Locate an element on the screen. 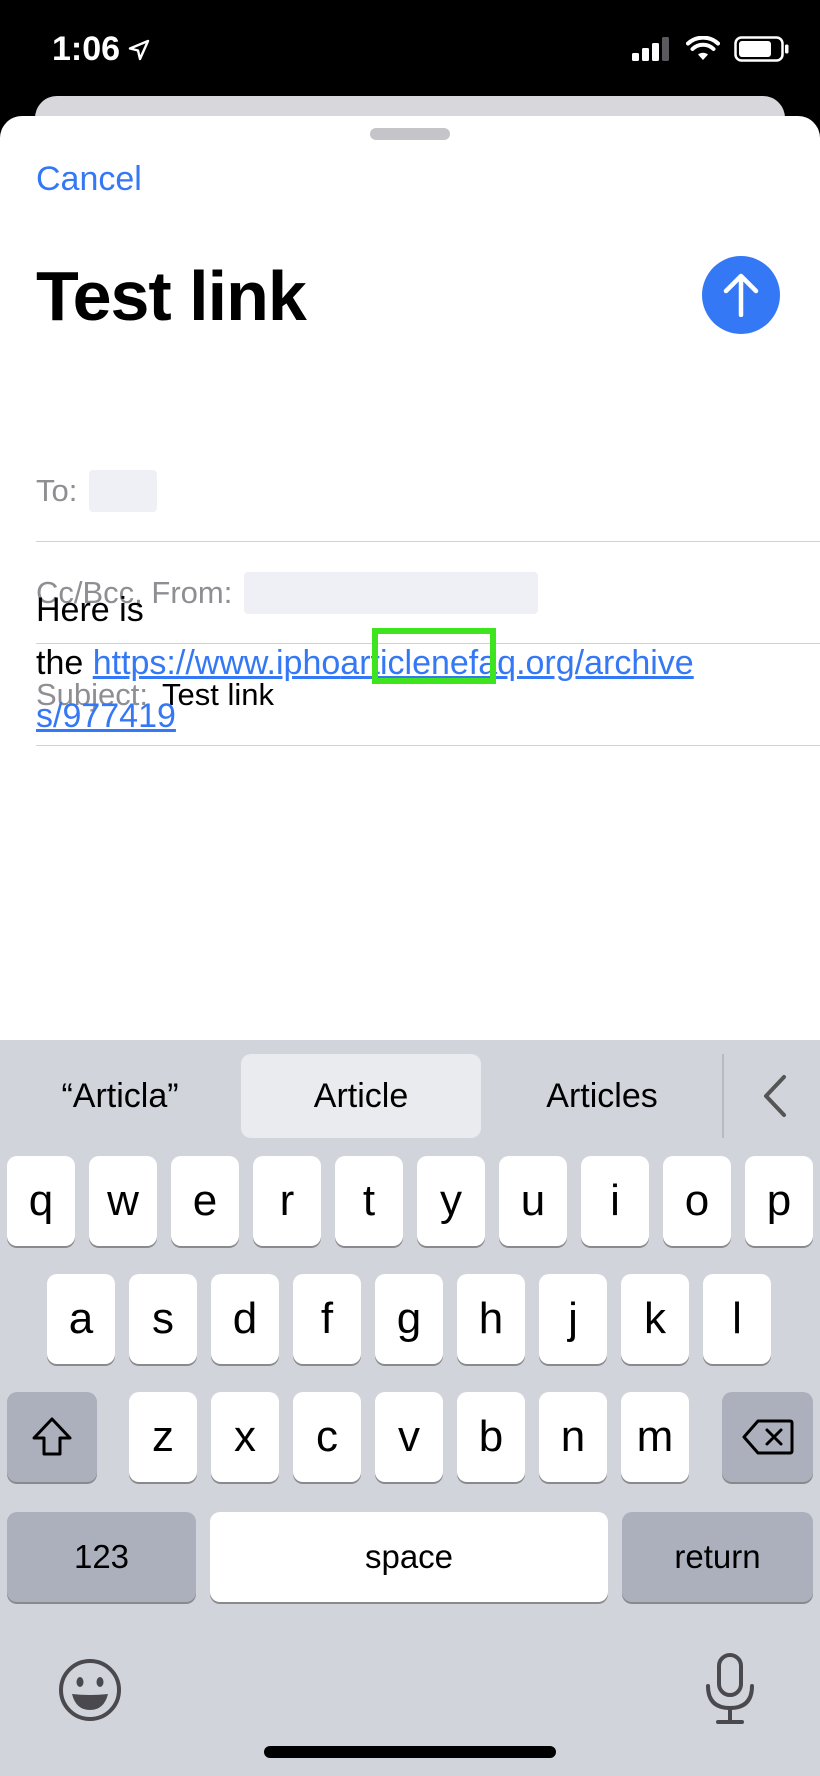  key-e: e is located at coordinates (205, 1201).